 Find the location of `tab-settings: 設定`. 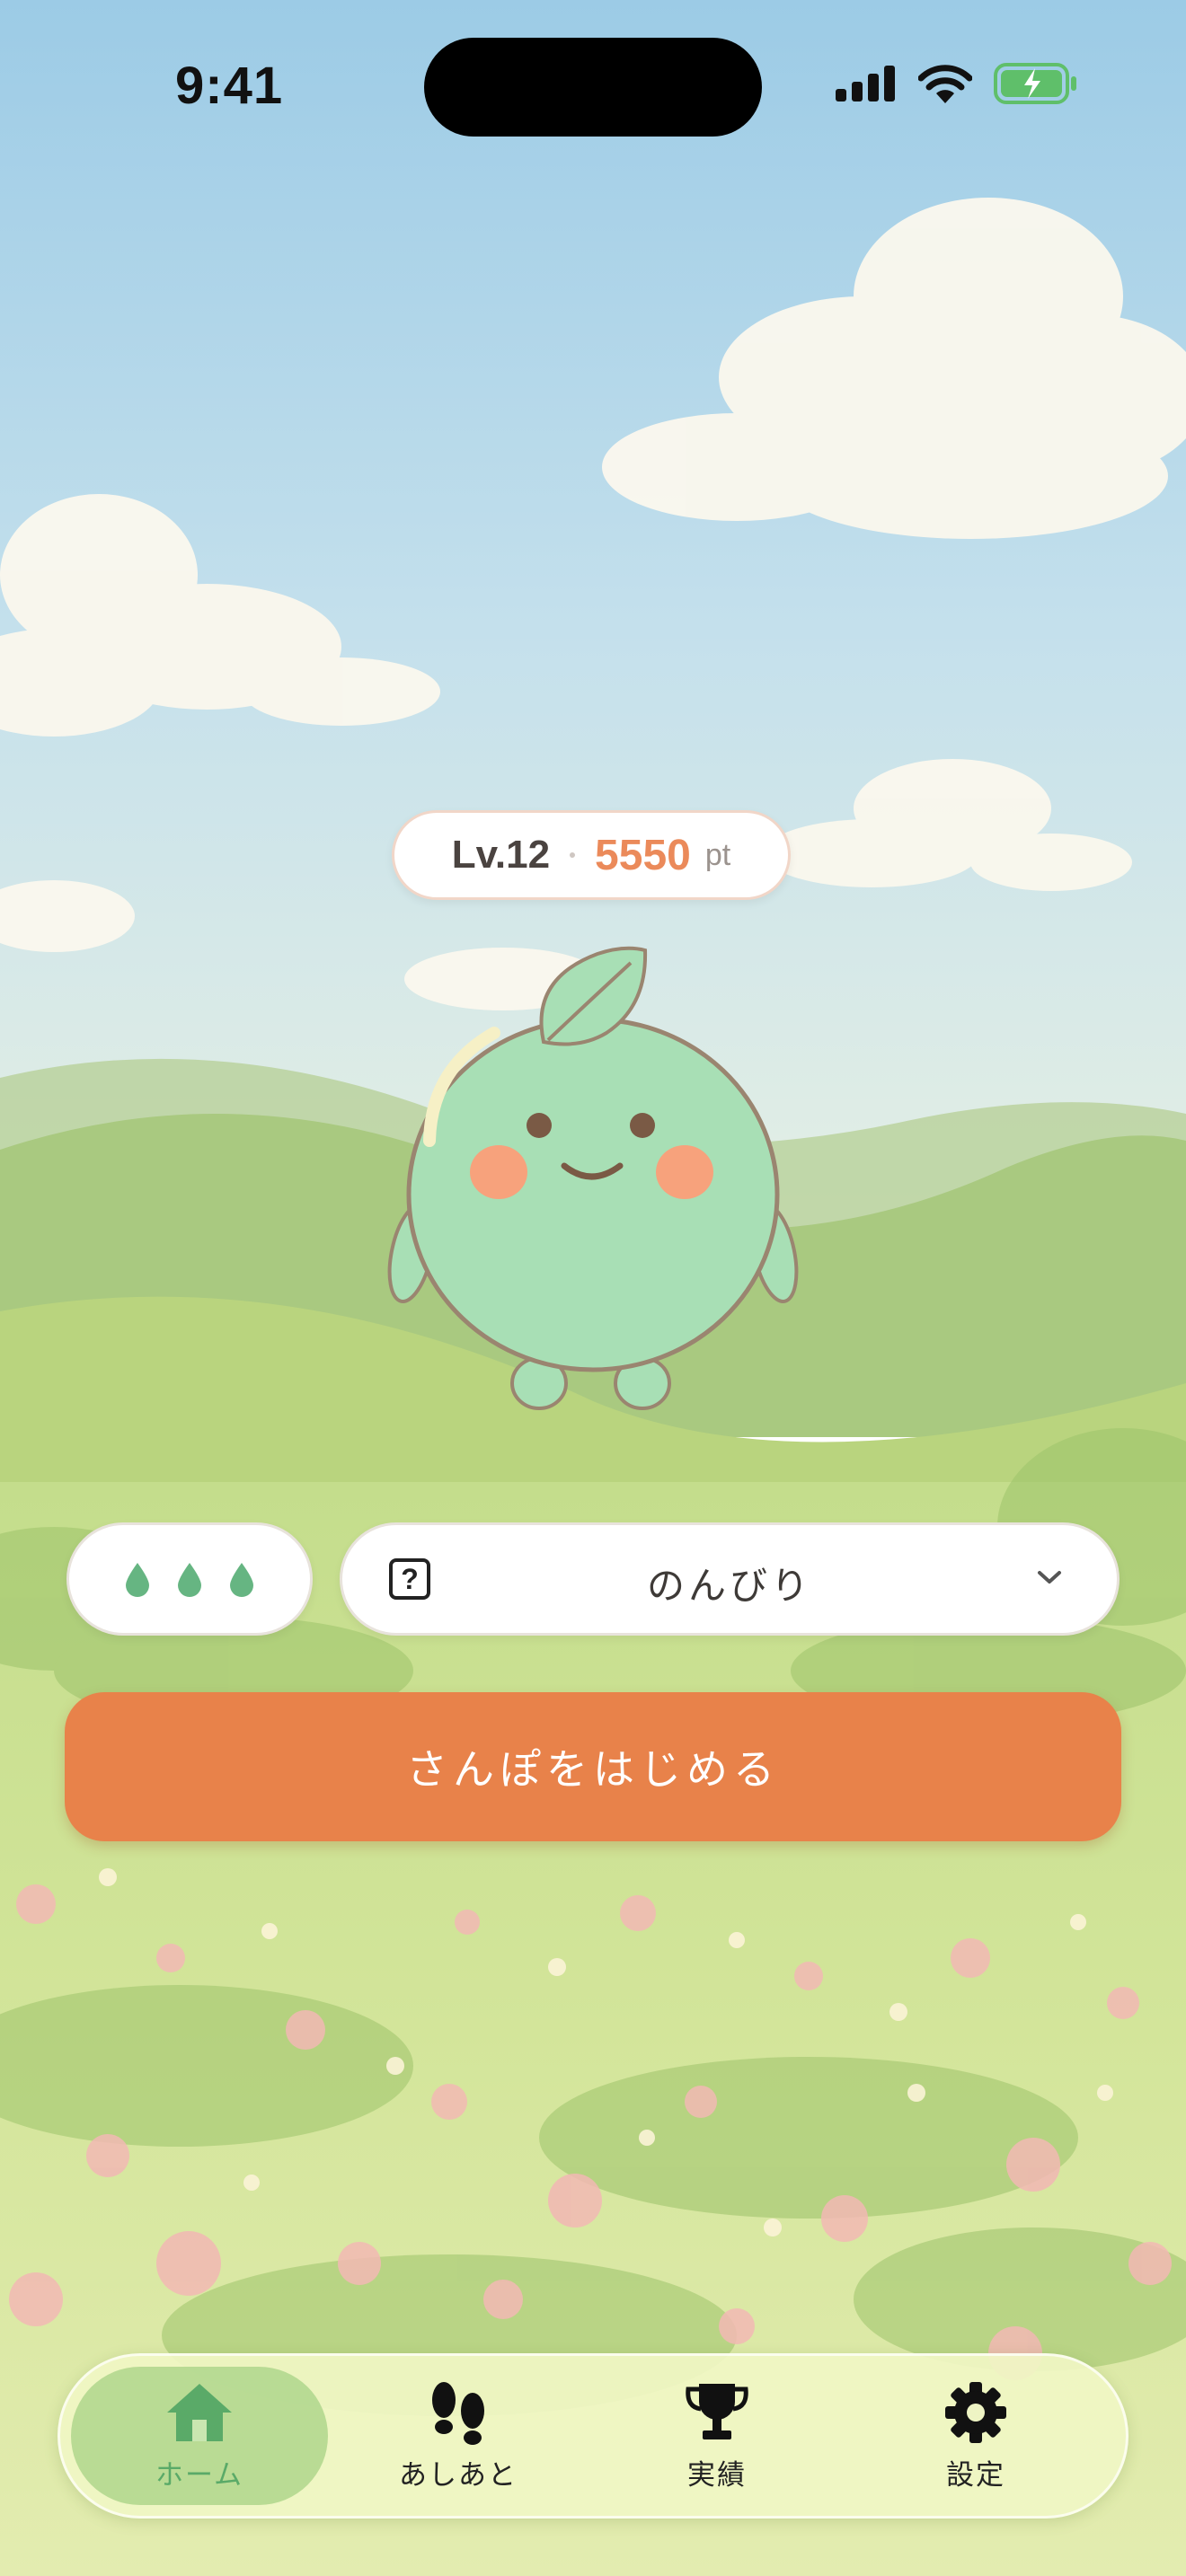

tab-settings: 設定 is located at coordinates (975, 2436).